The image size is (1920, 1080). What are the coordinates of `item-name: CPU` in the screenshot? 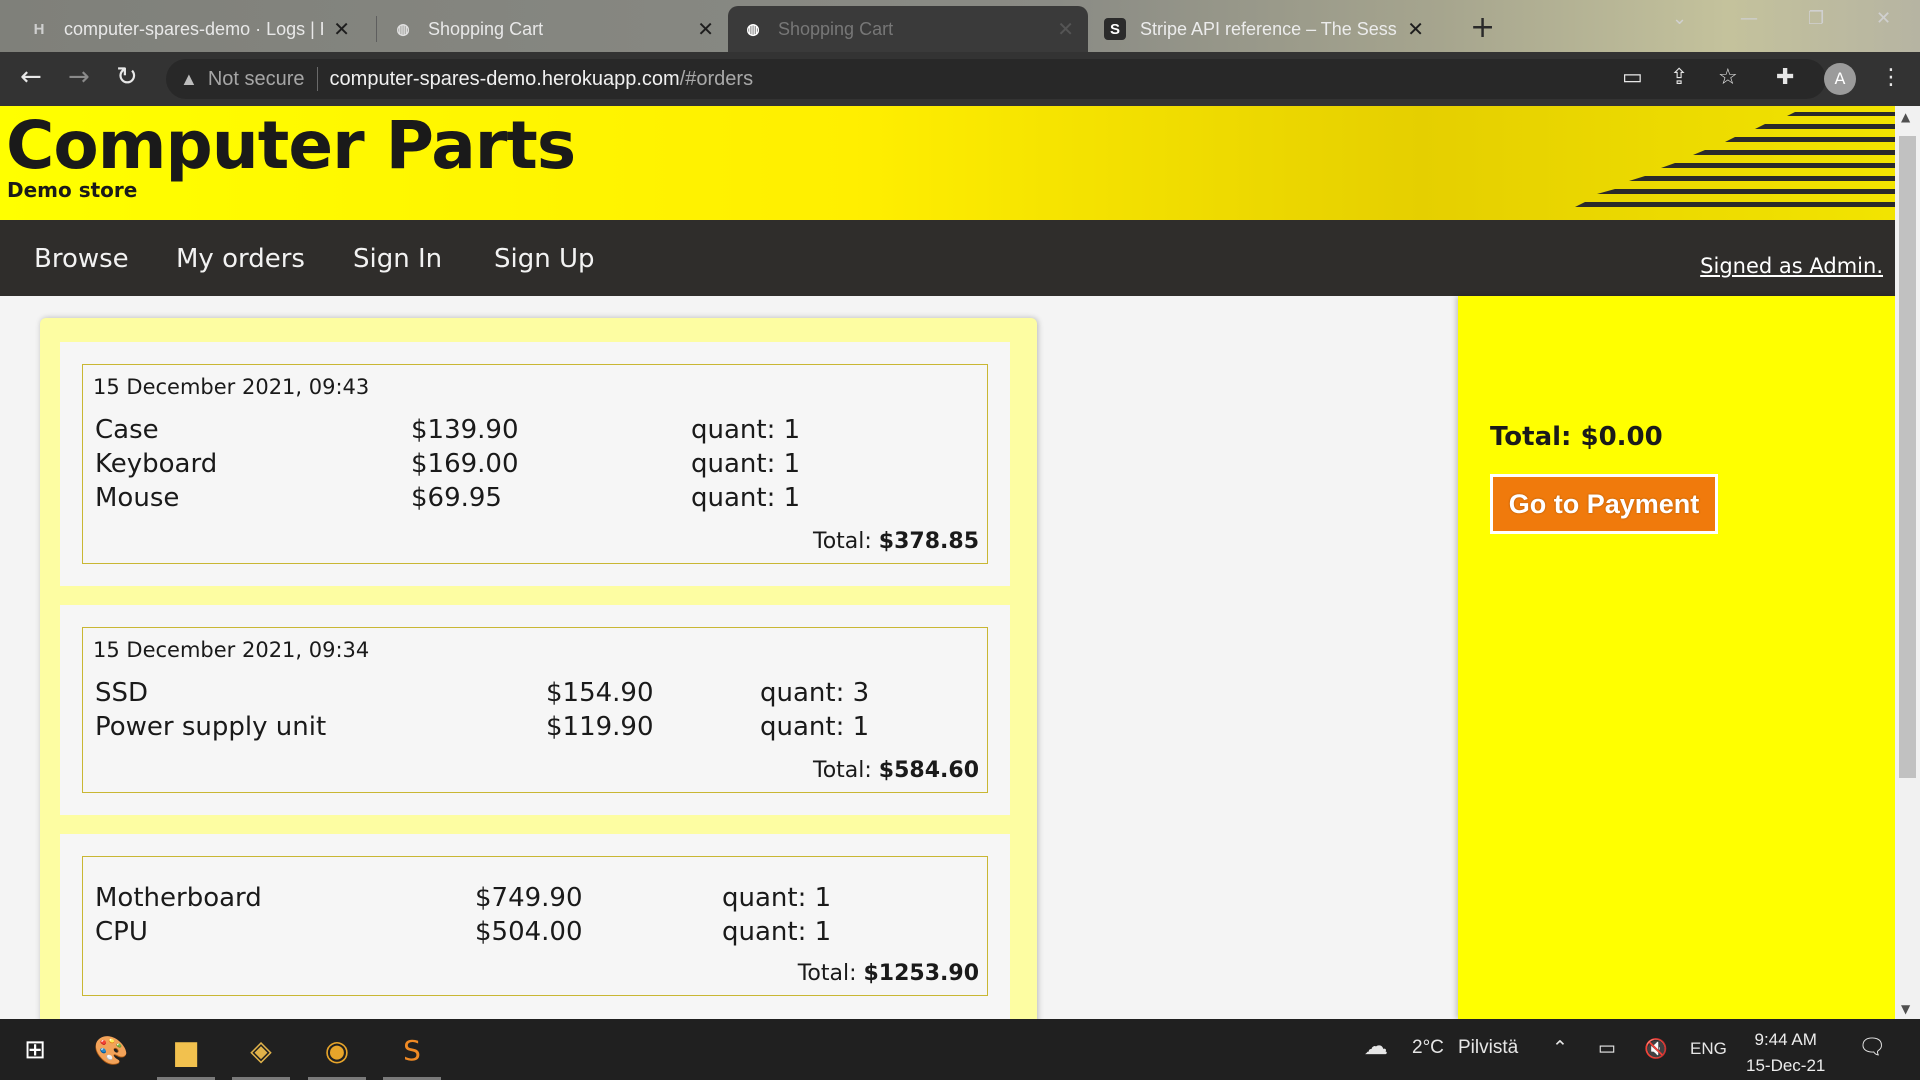 It's located at (121, 932).